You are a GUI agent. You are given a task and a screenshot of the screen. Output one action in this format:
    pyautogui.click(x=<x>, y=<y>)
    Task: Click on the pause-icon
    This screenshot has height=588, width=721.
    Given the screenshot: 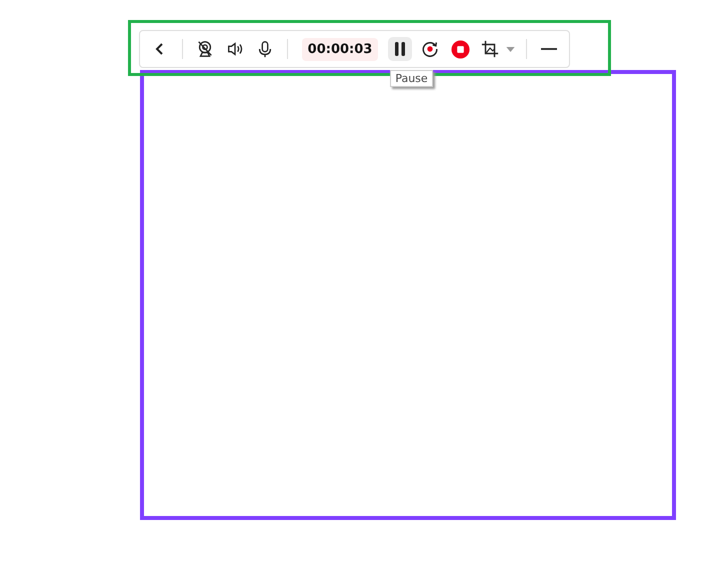 What is the action you would take?
    pyautogui.click(x=400, y=49)
    